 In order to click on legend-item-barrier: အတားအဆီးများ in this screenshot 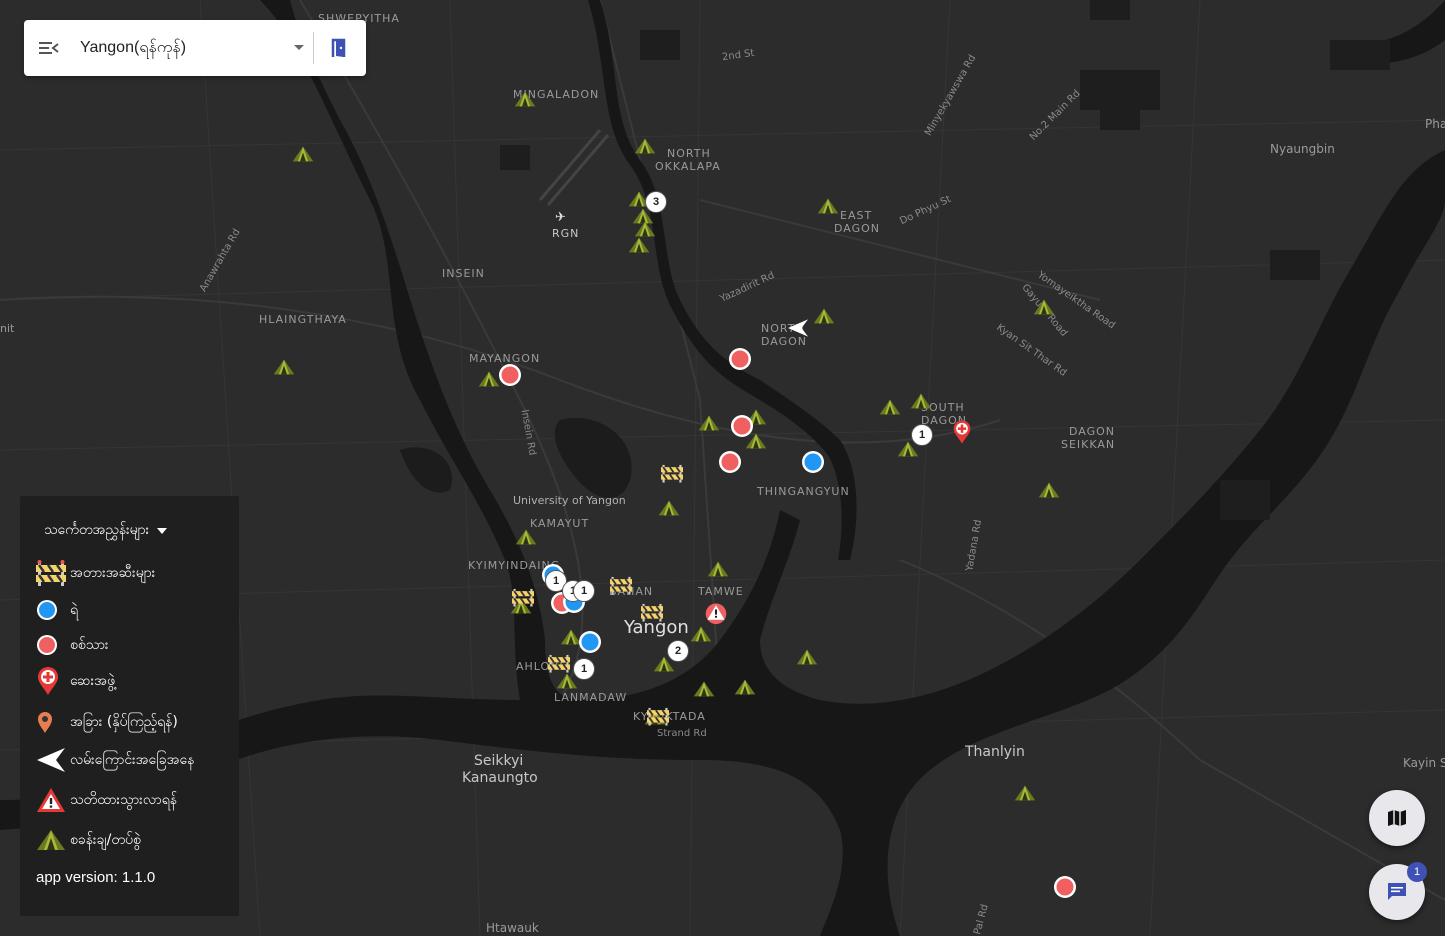, I will do `click(95, 573)`.